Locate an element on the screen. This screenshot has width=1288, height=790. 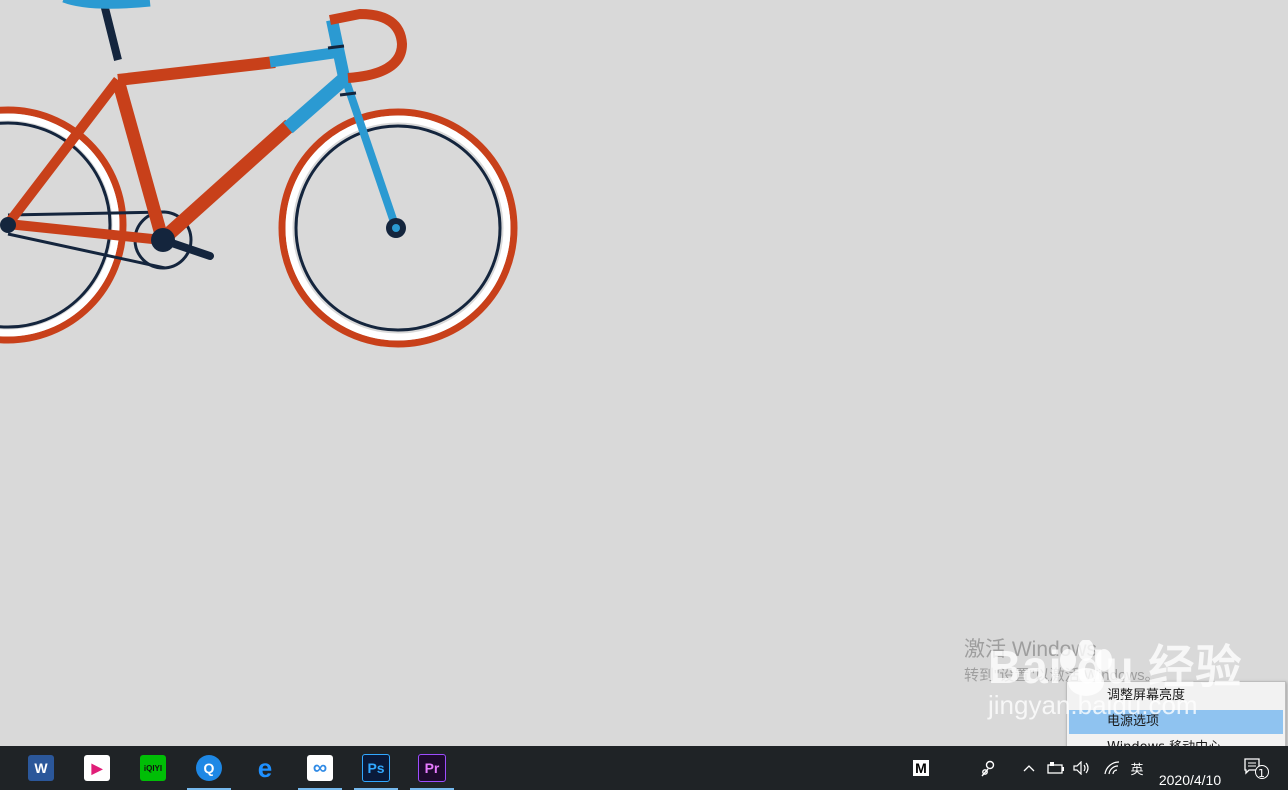
photoshop-icon: Ps is located at coordinates (376, 768).